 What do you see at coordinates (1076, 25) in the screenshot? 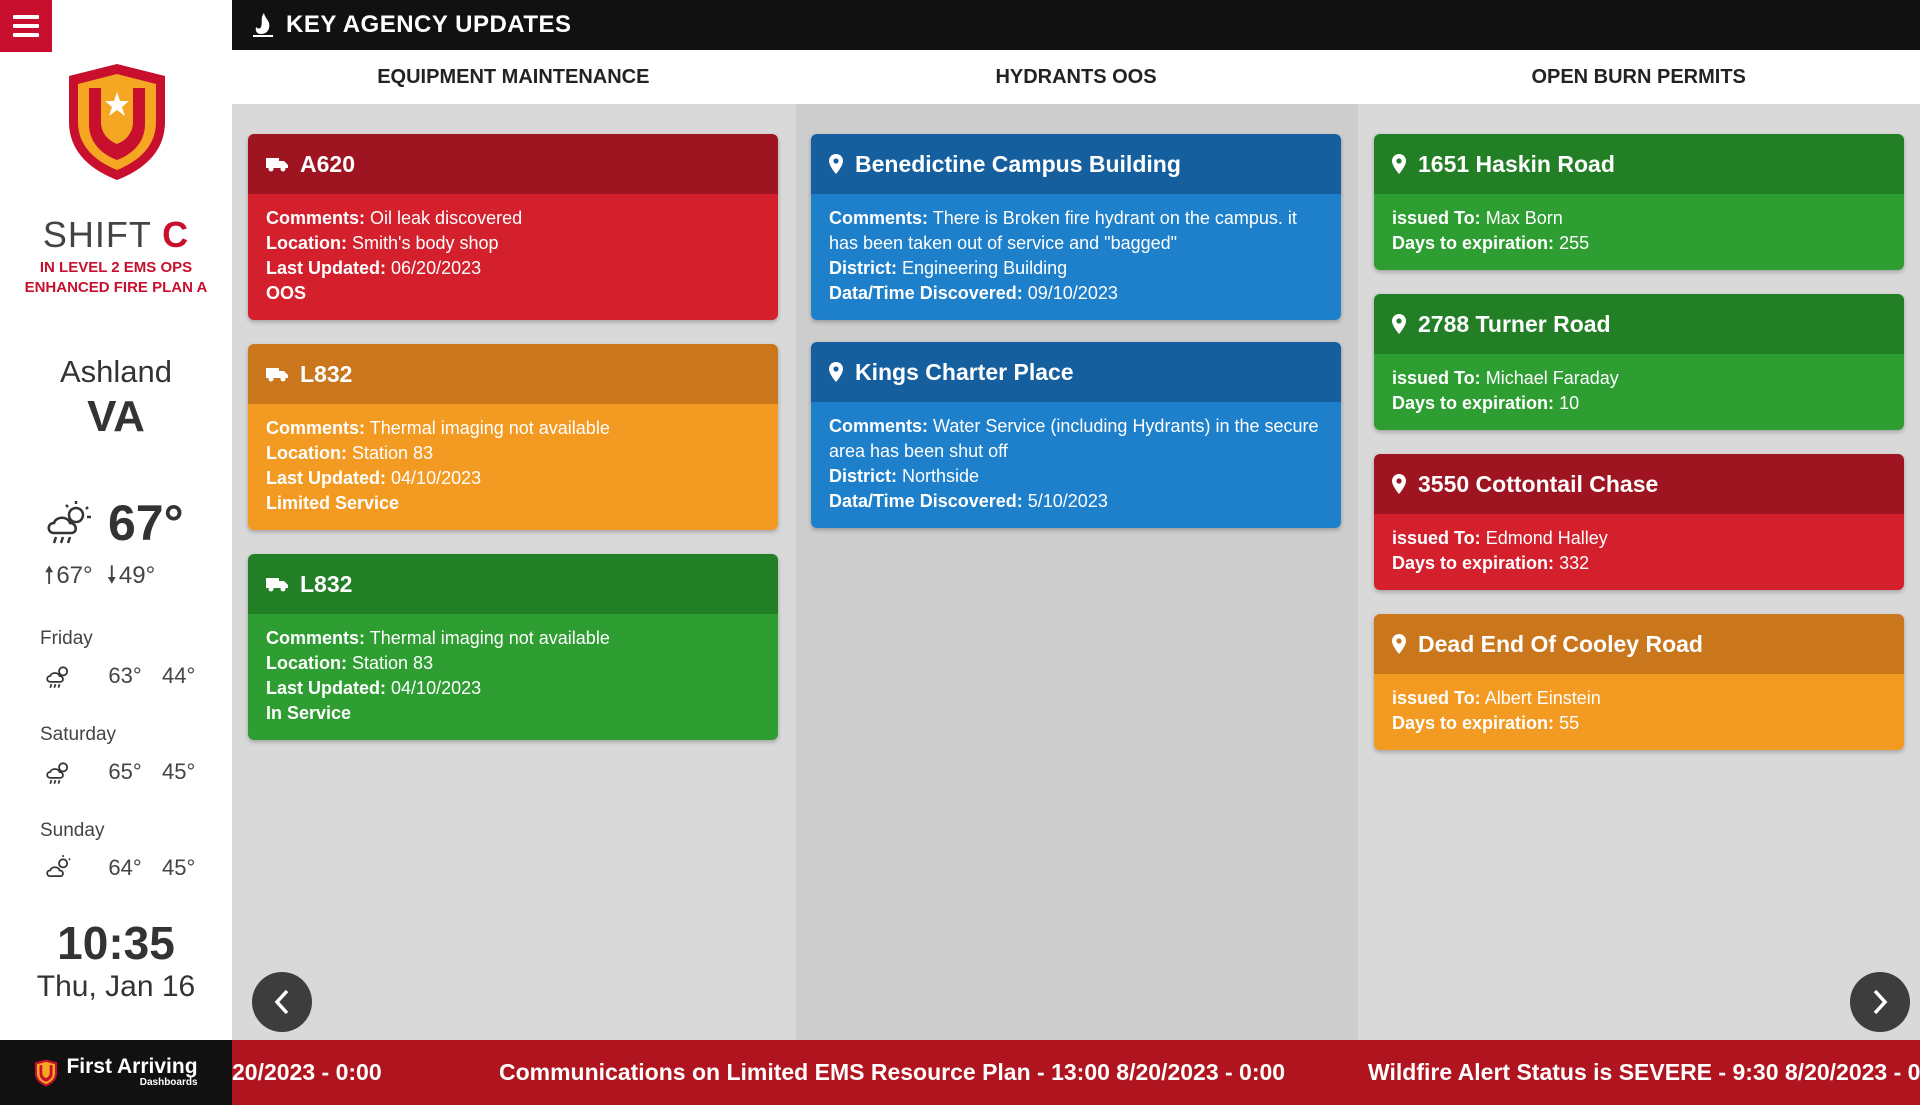
I see `header-bar: KEY AGENCY UPDATES` at bounding box center [1076, 25].